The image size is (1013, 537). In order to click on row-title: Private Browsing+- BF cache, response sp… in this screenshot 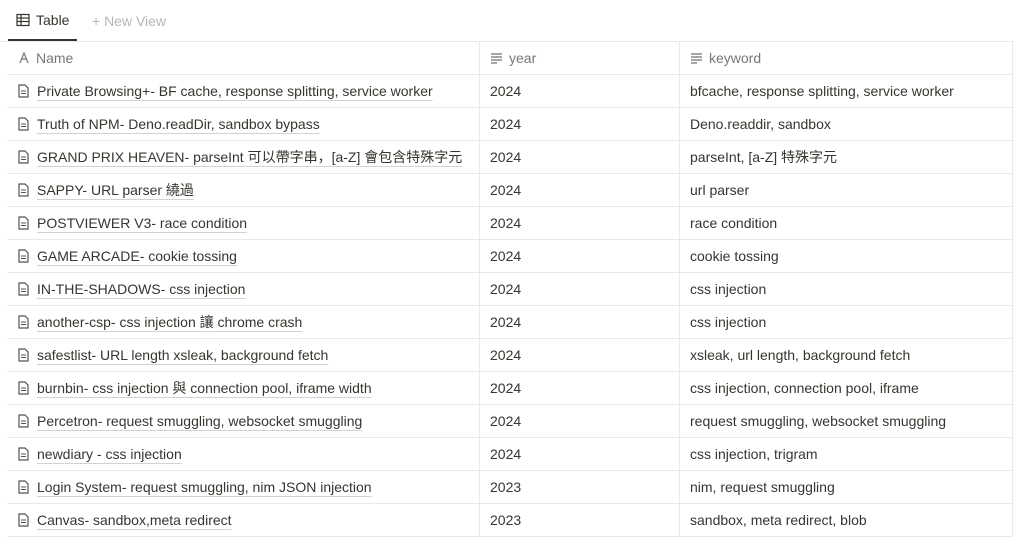, I will do `click(235, 91)`.